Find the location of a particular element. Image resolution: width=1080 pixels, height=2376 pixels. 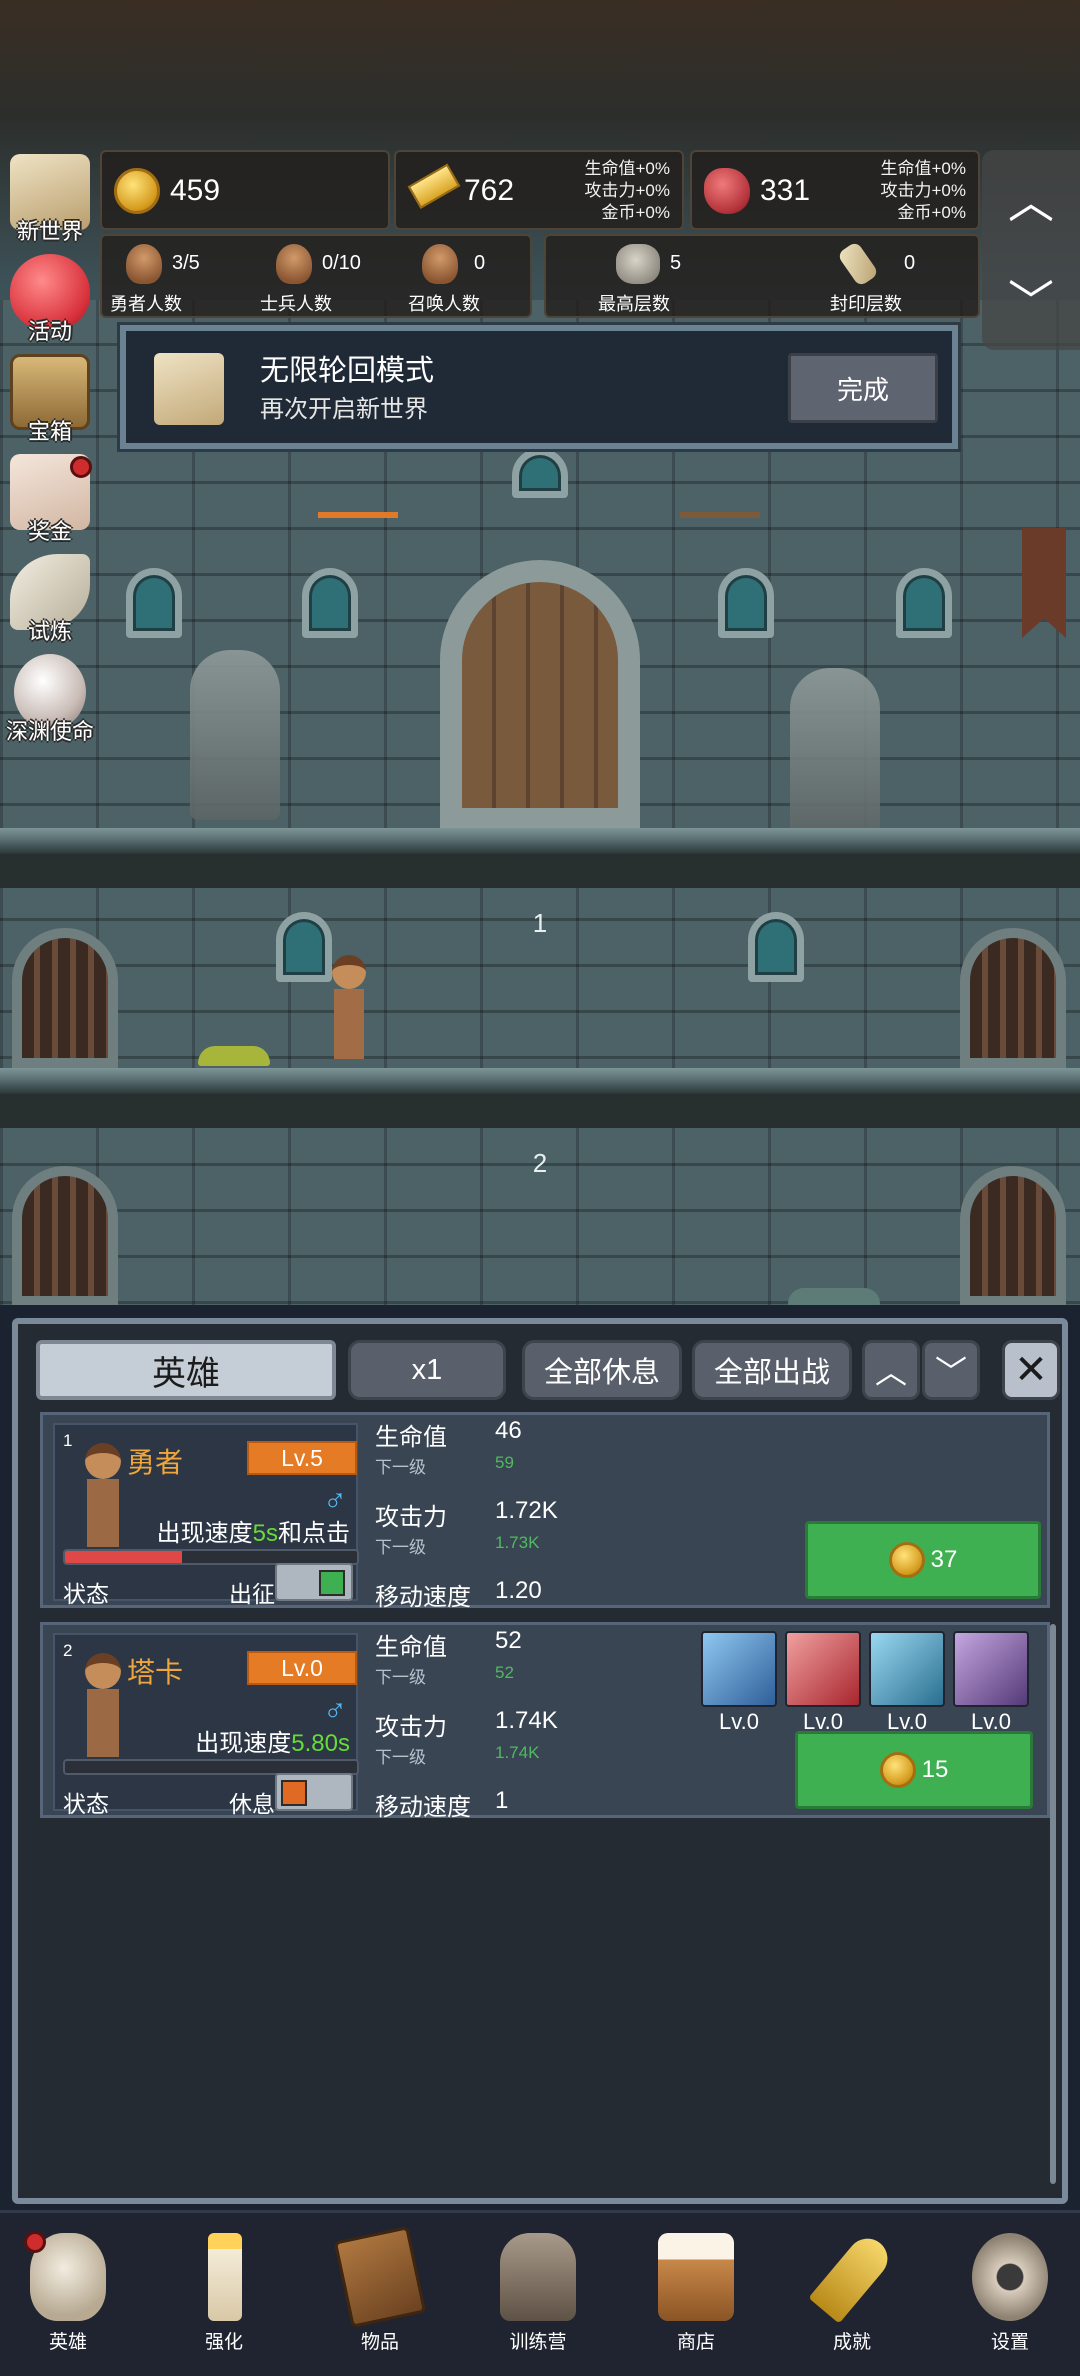

hp-next-value: 59 is located at coordinates (504, 1462).